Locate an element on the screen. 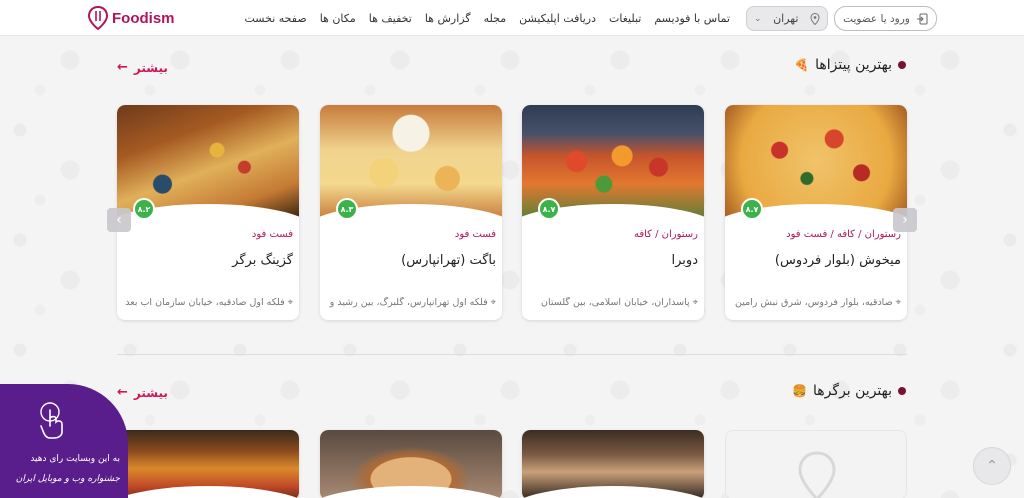  carousel-prev-button: ‹ is located at coordinates (119, 220).